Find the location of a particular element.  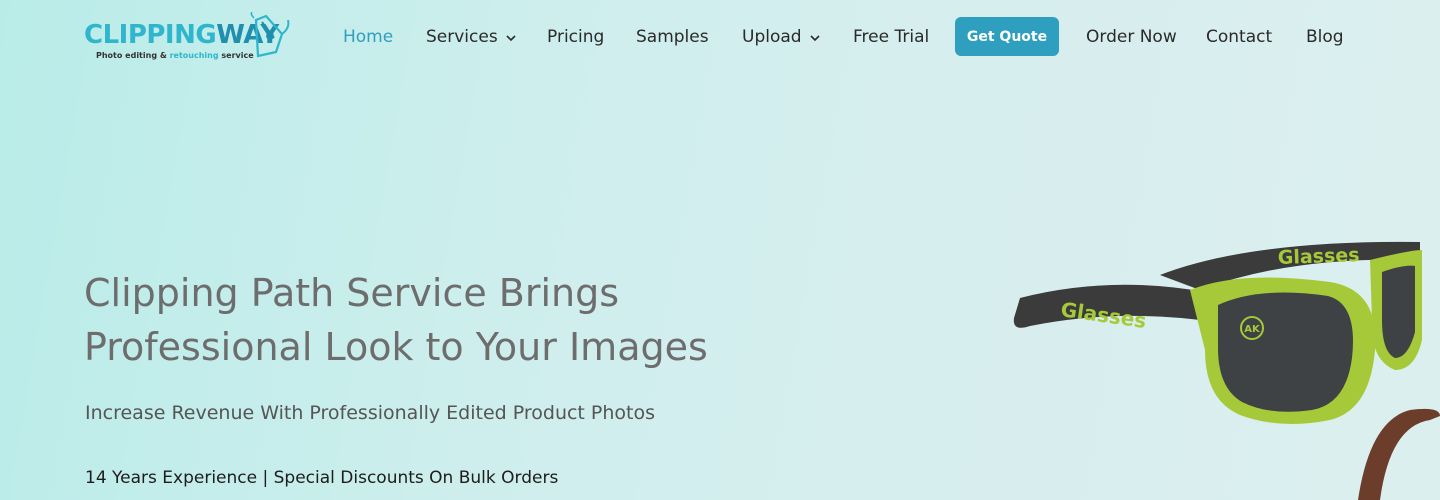

logo-tagline: Photo editing & retouching service is located at coordinates (175, 55).